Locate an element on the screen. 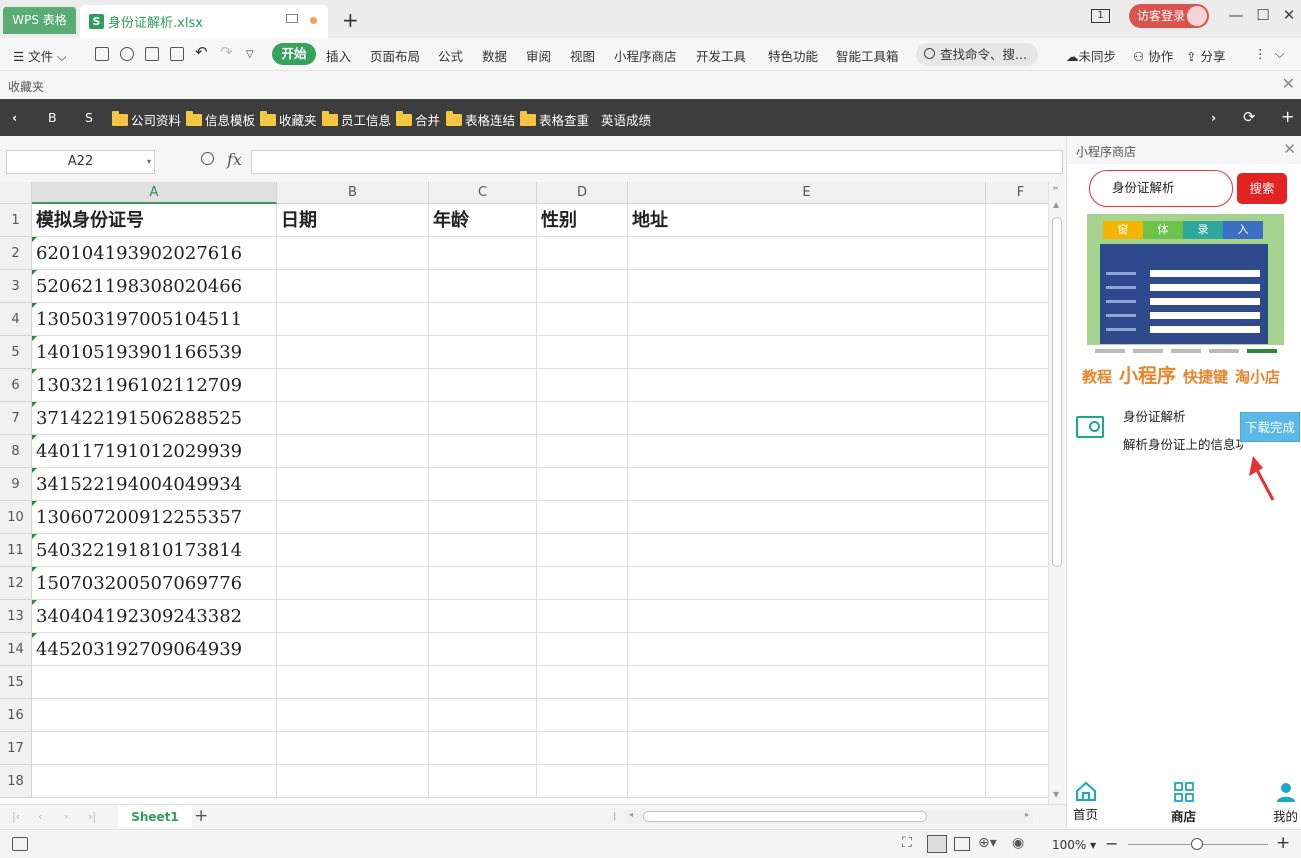 The height and width of the screenshot is (858, 1301). tab-insert: 插入 is located at coordinates (338, 55).